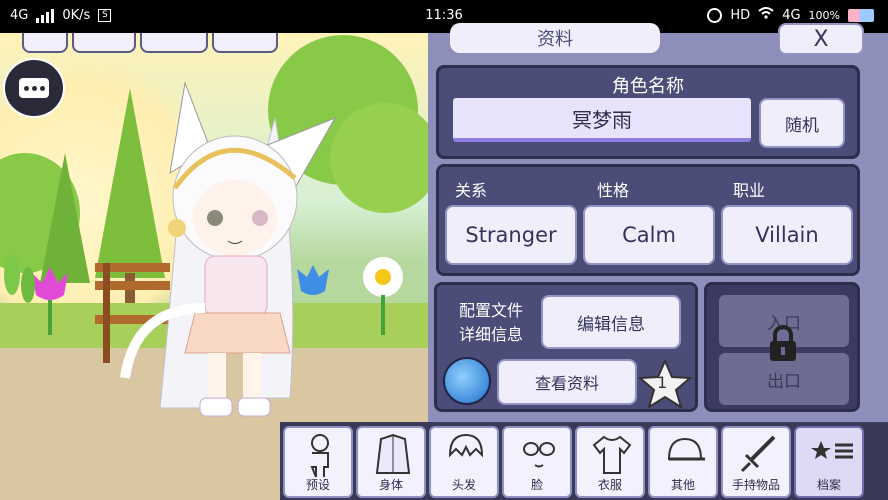 The height and width of the screenshot is (500, 888). What do you see at coordinates (755, 485) in the screenshot?
I see `dock-label: 手持物品` at bounding box center [755, 485].